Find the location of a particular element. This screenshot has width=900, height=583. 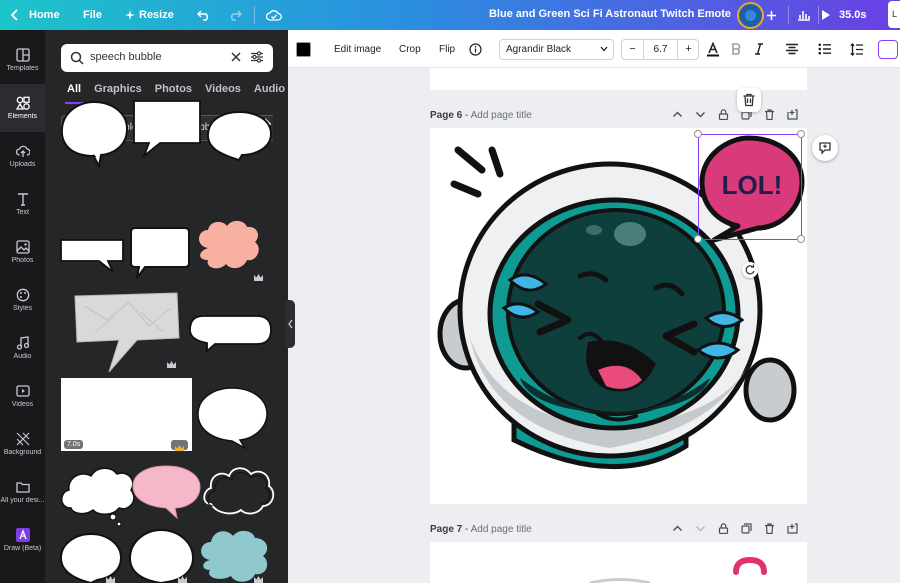

speech-bubble-crumpled-paper is located at coordinates (127, 332).